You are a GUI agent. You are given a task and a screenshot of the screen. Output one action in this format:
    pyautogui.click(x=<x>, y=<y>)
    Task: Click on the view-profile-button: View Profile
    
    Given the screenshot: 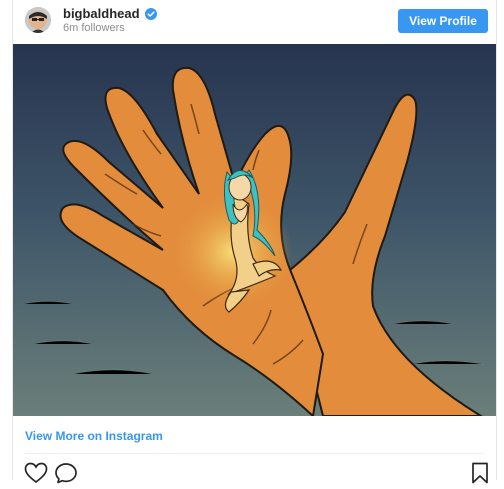 What is the action you would take?
    pyautogui.click(x=443, y=21)
    